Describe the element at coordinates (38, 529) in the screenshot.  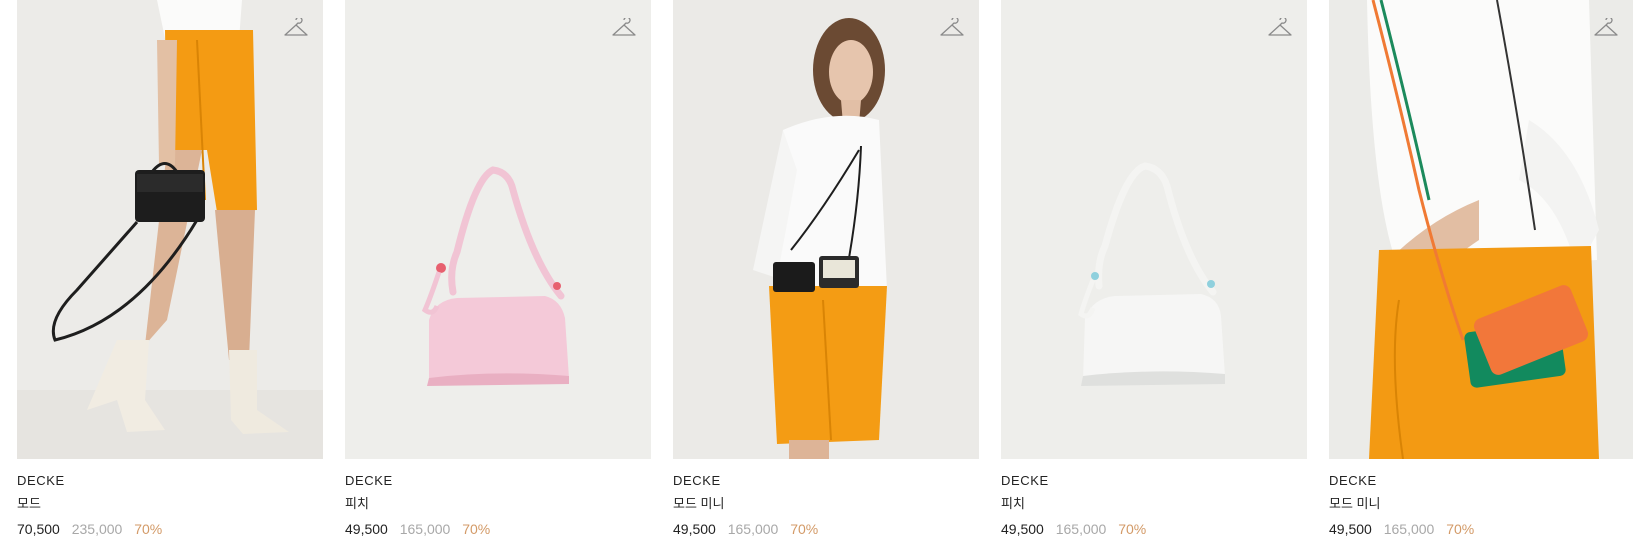
I see `sale-price: 70,500` at that location.